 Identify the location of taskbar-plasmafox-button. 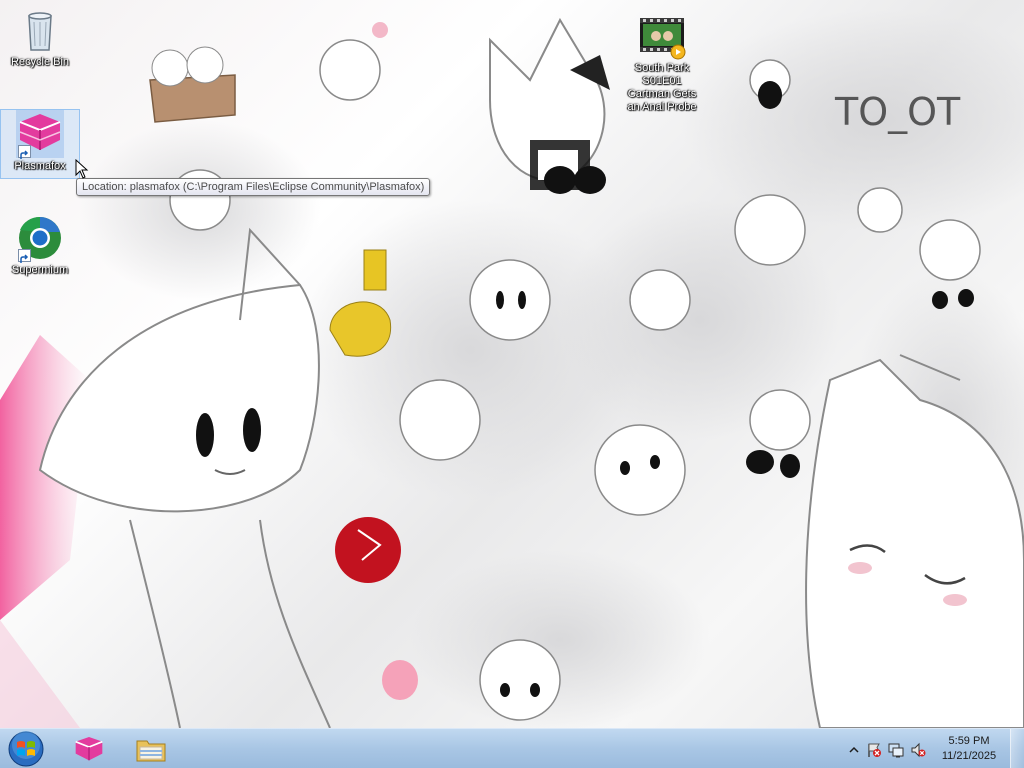
(89, 749).